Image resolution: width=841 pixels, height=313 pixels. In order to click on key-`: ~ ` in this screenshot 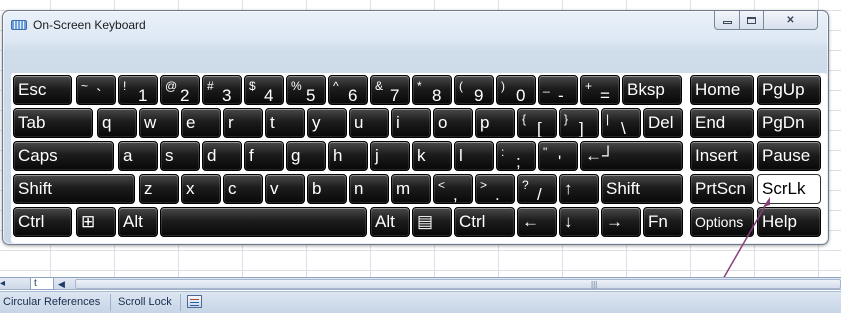, I will do `click(96, 90)`.